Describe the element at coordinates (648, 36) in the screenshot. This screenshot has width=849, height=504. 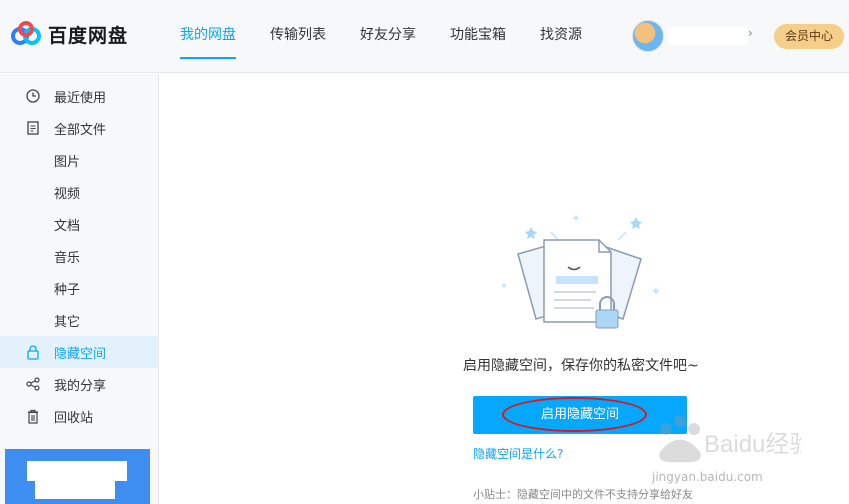
I see `avatar` at that location.